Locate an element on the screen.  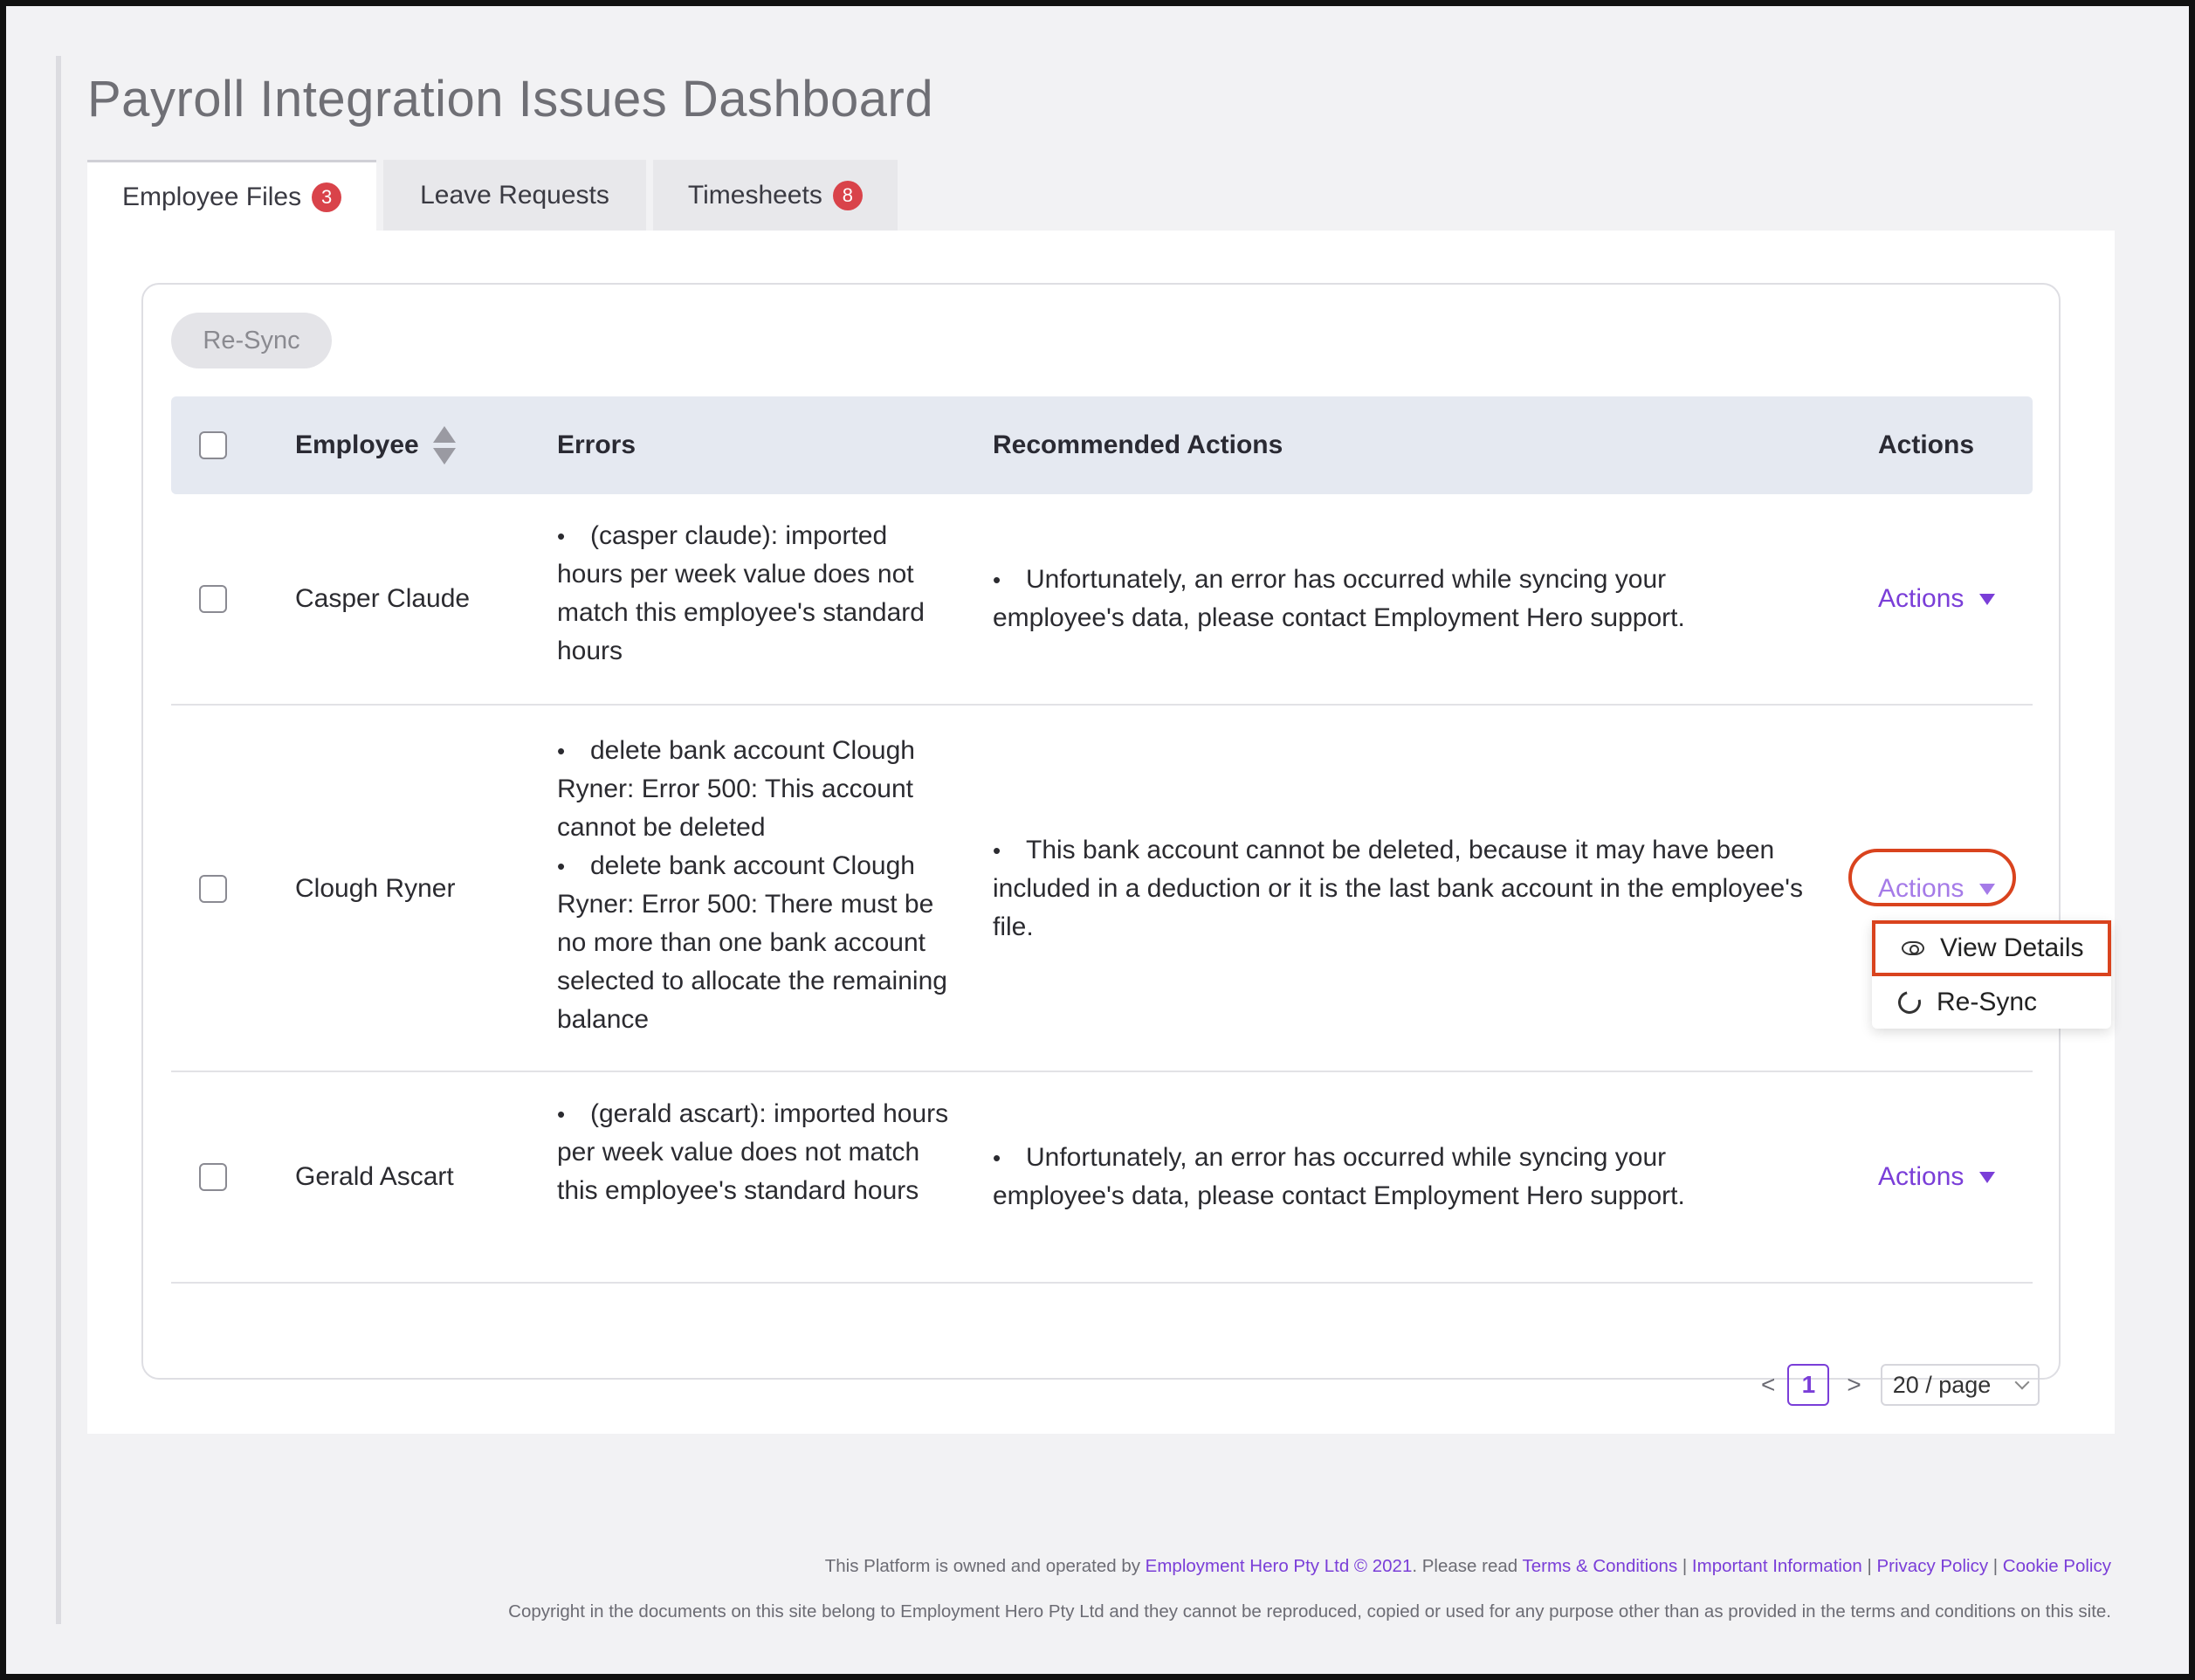
view-details-menu-item: View Details is located at coordinates (1992, 948).